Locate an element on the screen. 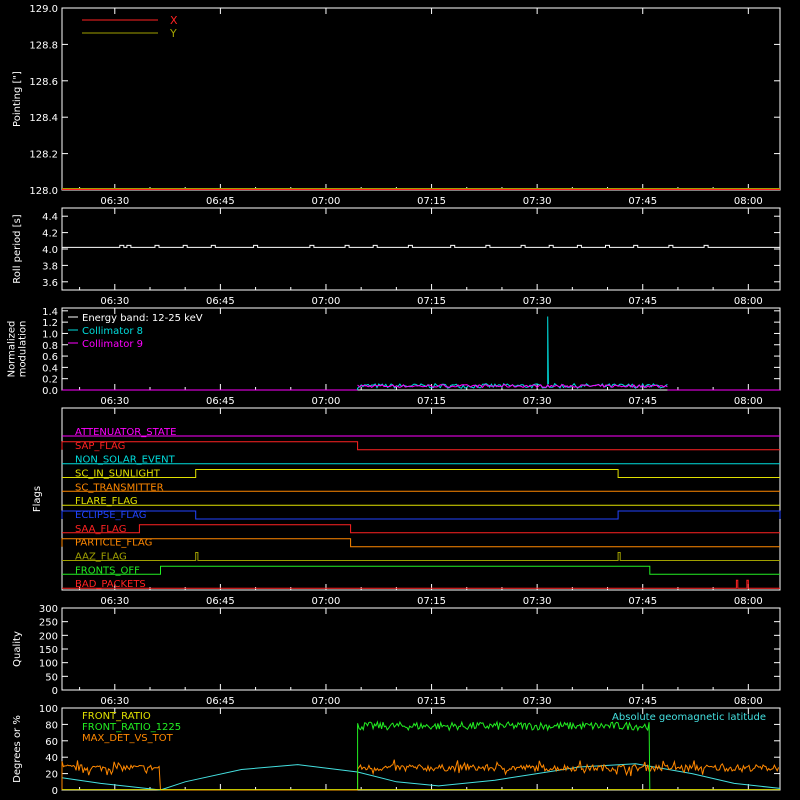 This screenshot has width=800, height=800. quality-x-tick-label: 07:45 is located at coordinates (642, 701).